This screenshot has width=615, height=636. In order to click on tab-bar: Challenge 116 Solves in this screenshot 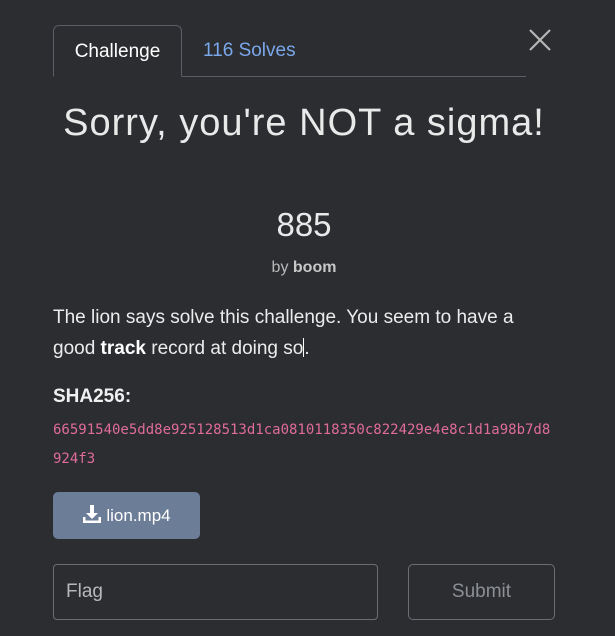, I will do `click(289, 51)`.